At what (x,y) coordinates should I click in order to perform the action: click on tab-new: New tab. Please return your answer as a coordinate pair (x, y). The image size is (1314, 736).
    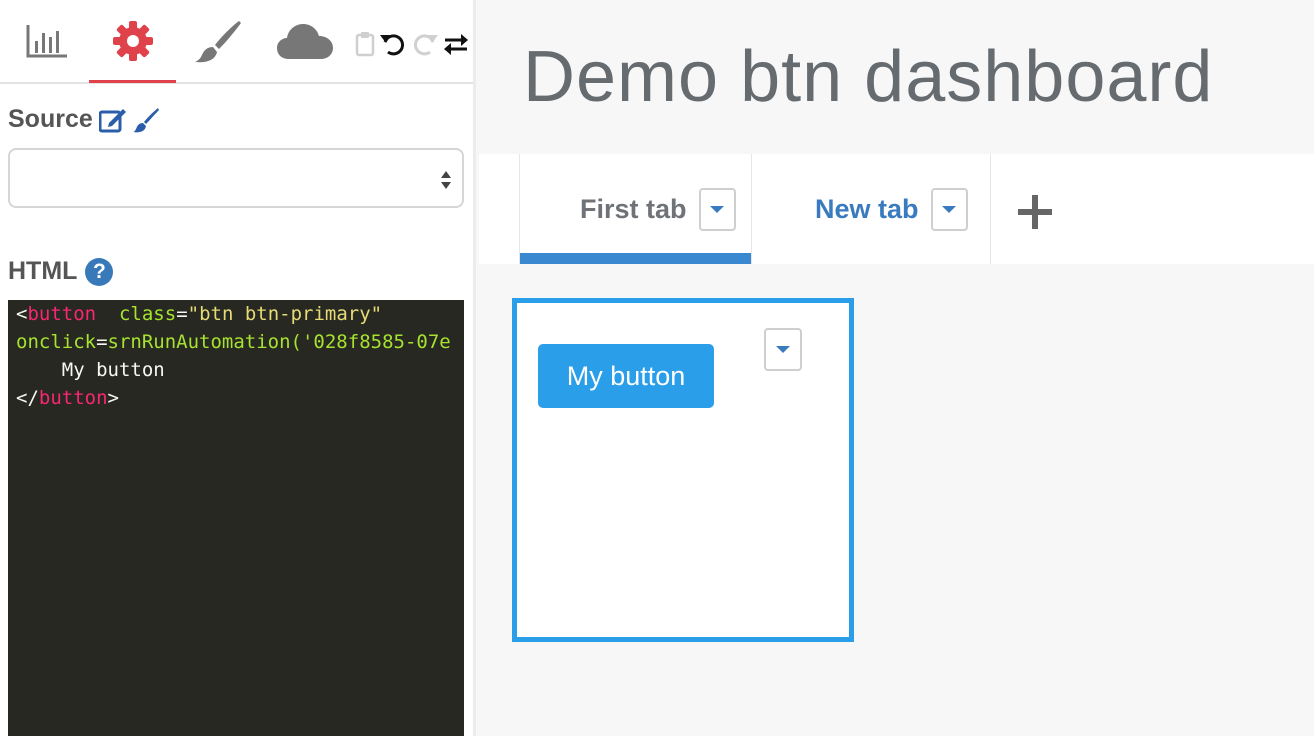
    Looking at the image, I should click on (872, 209).